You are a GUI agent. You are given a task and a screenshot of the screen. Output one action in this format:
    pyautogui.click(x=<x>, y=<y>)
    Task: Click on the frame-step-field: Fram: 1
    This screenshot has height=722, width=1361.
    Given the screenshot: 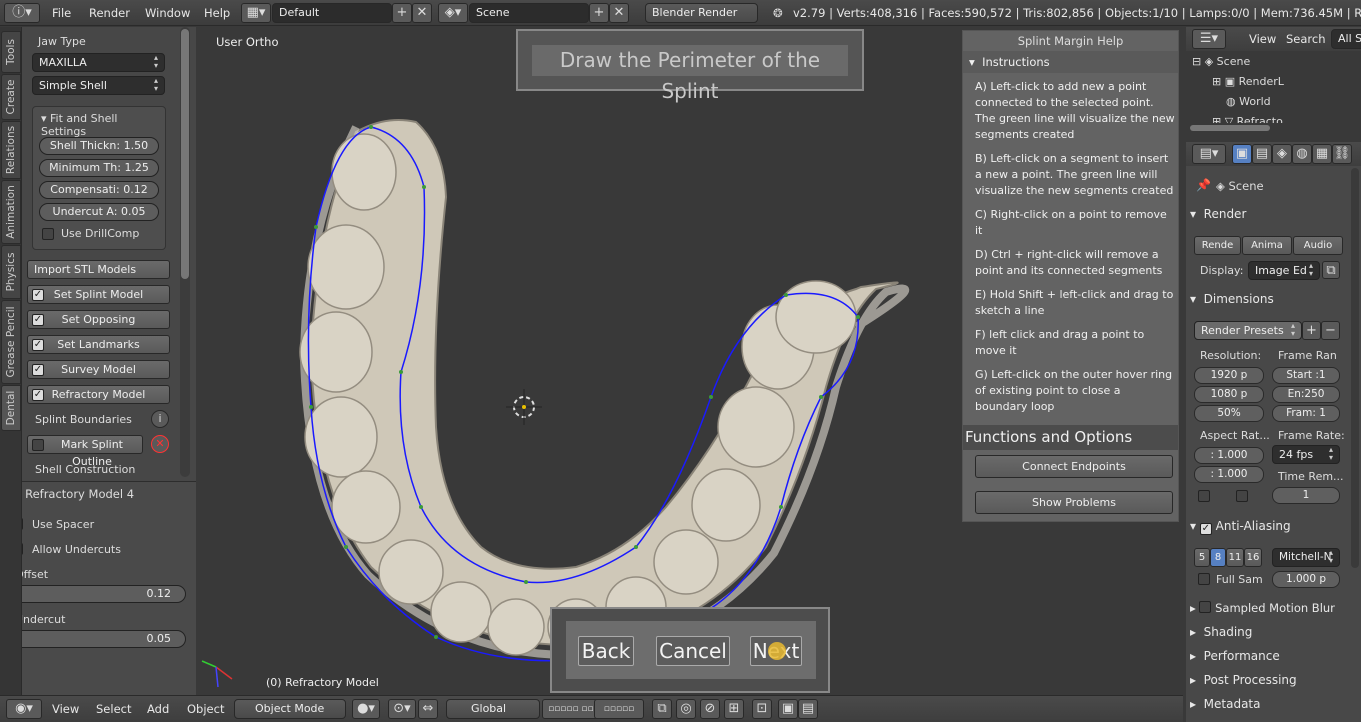 What is the action you would take?
    pyautogui.click(x=1306, y=413)
    